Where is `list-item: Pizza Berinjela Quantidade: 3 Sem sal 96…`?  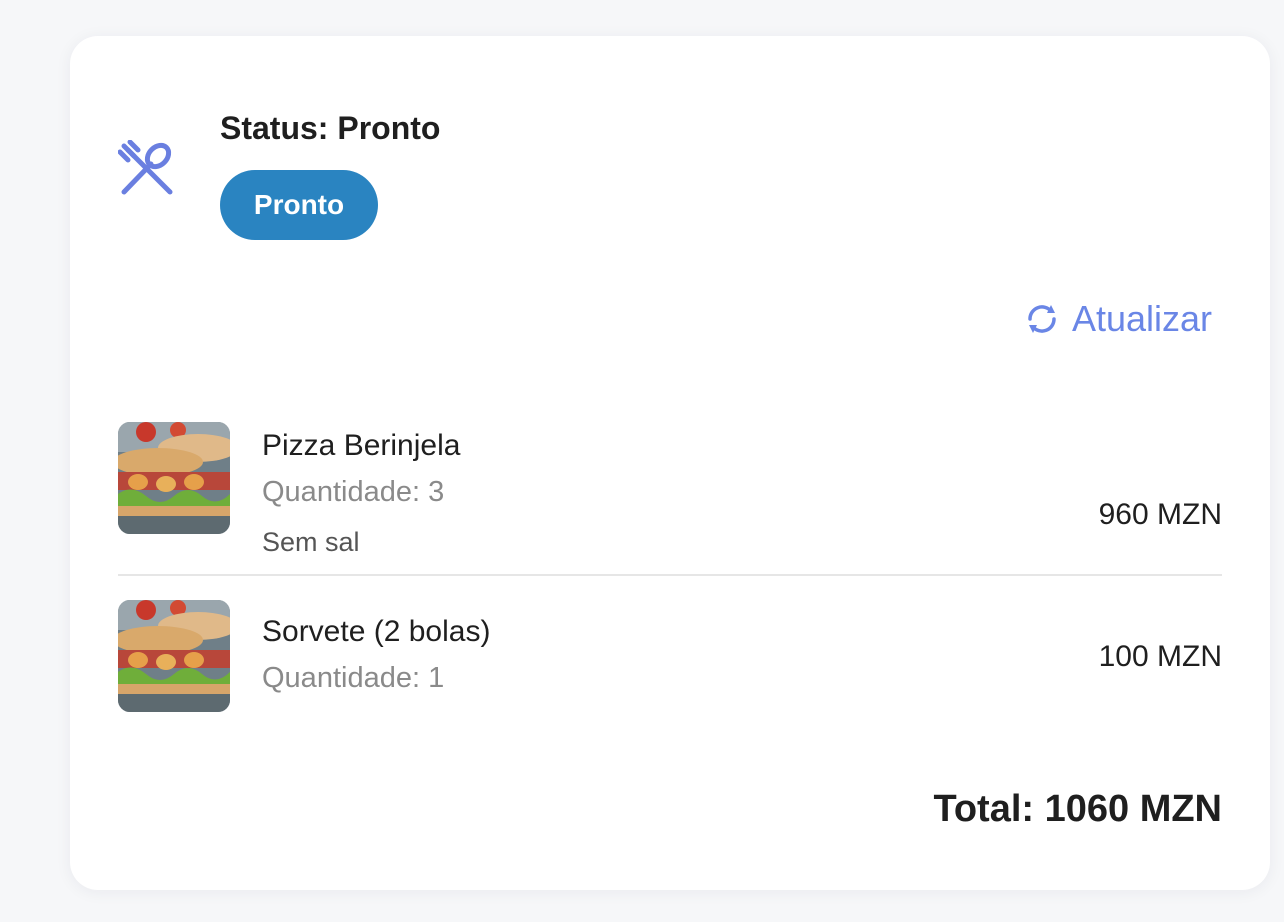 list-item: Pizza Berinjela Quantidade: 3 Sem sal 96… is located at coordinates (670, 499).